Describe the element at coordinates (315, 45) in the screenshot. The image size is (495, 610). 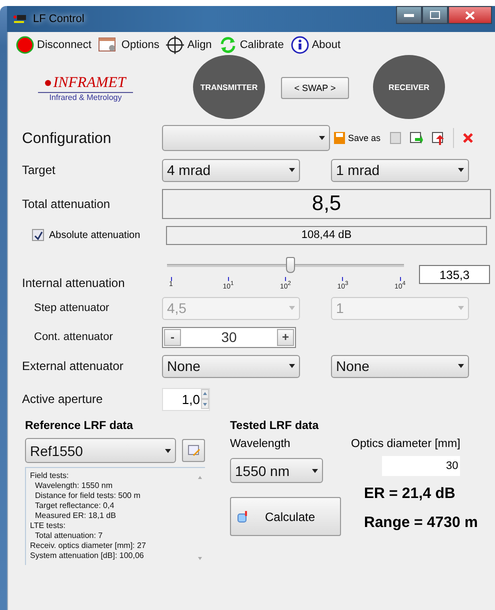
I see `toolbar-button: About` at that location.